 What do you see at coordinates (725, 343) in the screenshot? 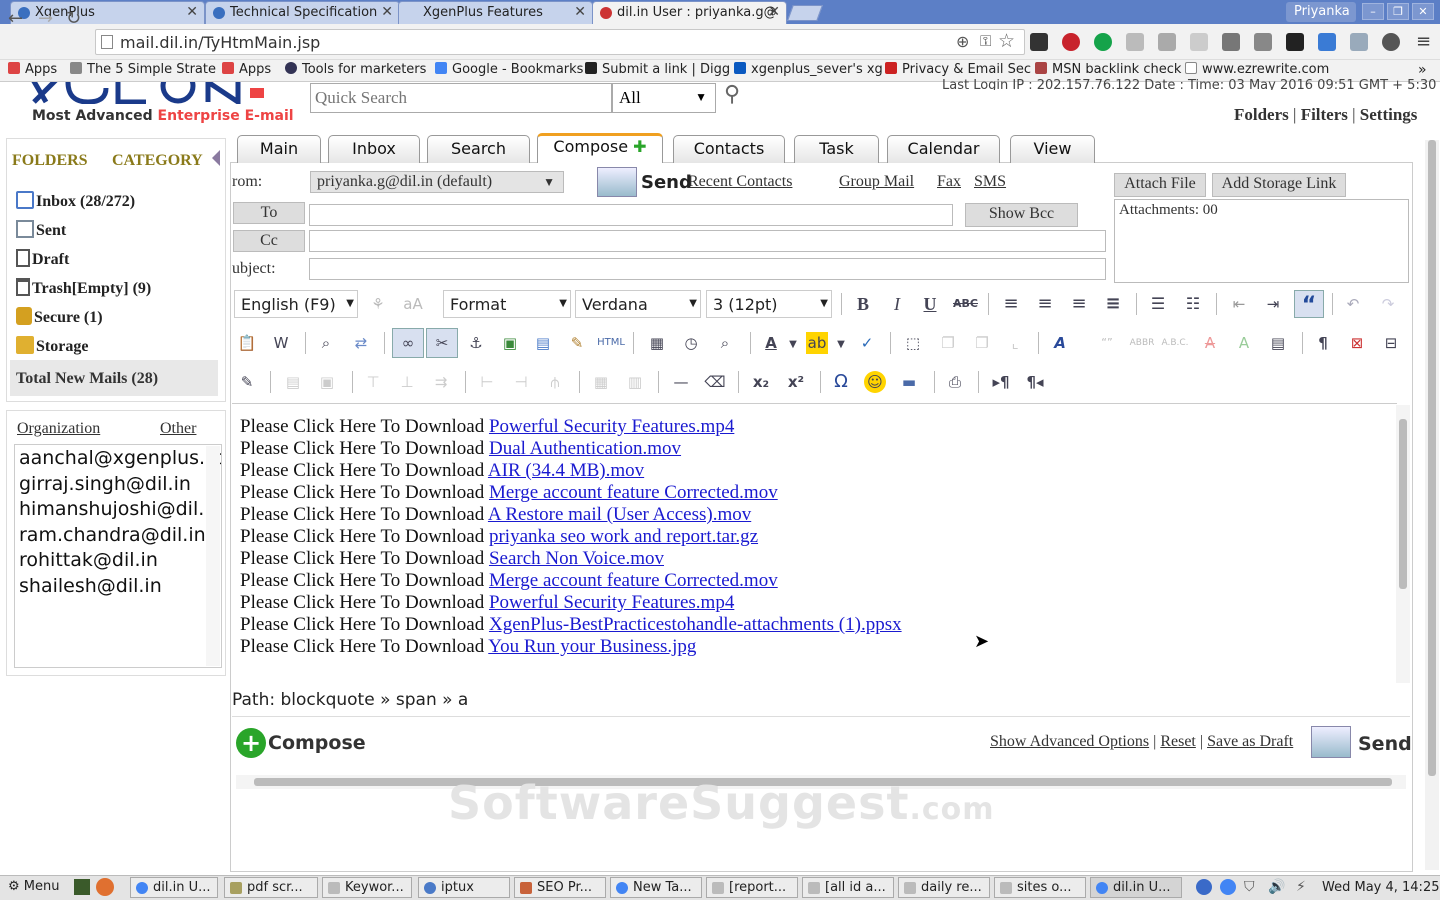
I see `preview-icon: ⌕` at bounding box center [725, 343].